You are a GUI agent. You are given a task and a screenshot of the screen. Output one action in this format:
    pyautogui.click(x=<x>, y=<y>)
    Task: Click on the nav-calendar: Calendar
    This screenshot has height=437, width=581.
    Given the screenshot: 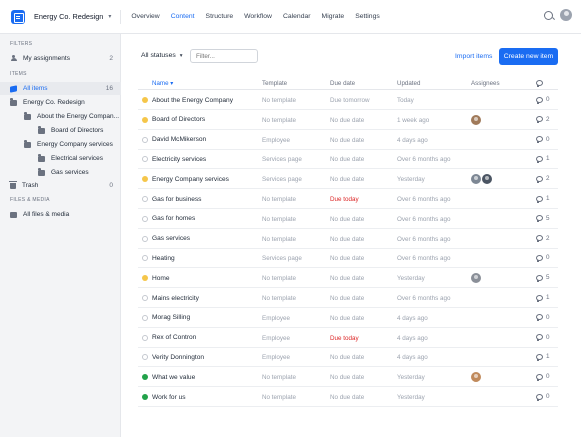 What is the action you would take?
    pyautogui.click(x=297, y=16)
    